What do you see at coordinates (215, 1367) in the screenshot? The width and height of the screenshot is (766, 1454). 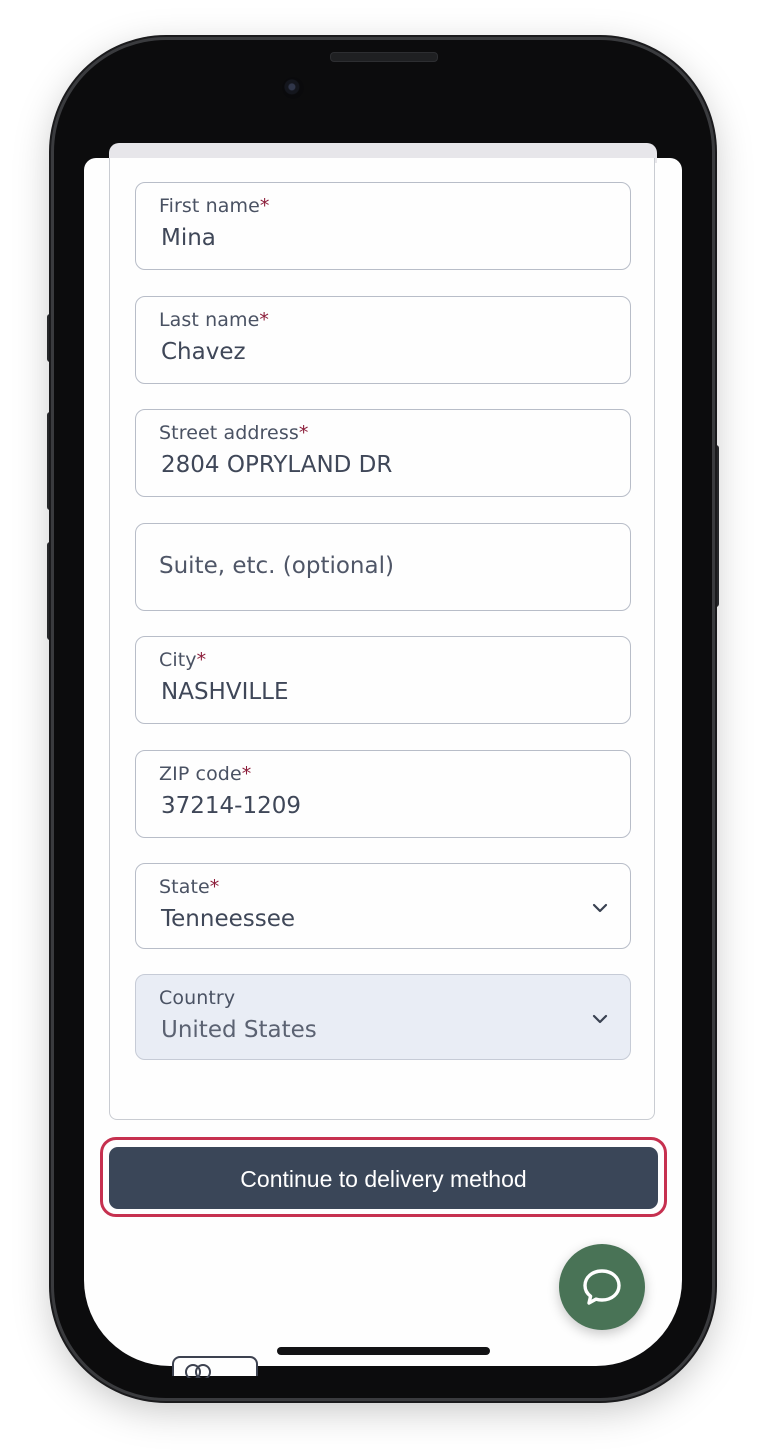 I see `payment-card-icon` at bounding box center [215, 1367].